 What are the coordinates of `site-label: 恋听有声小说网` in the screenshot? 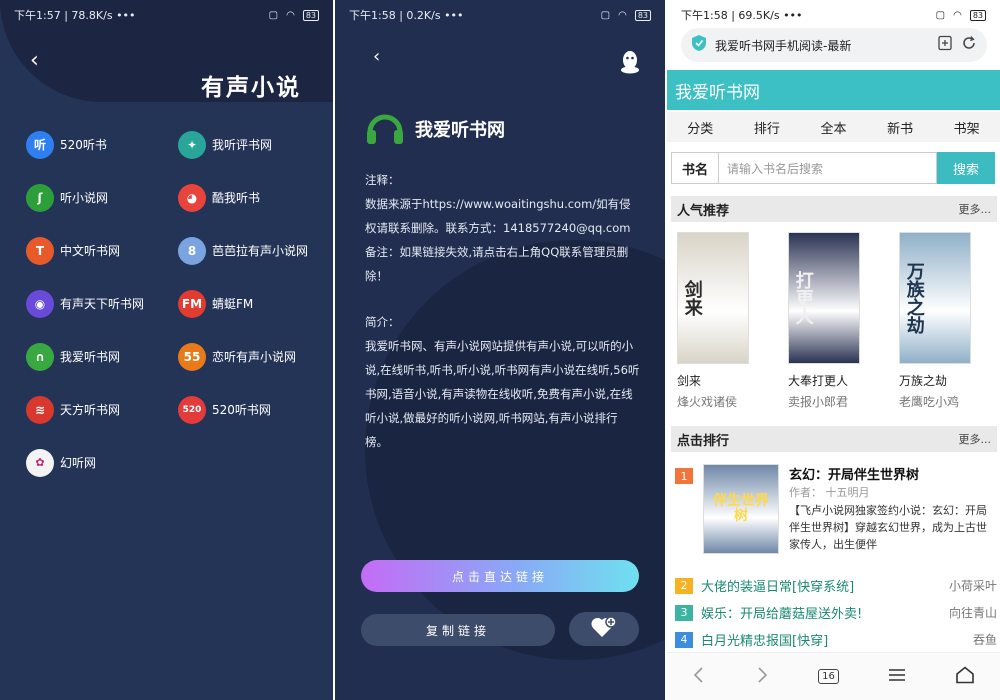 It's located at (254, 357).